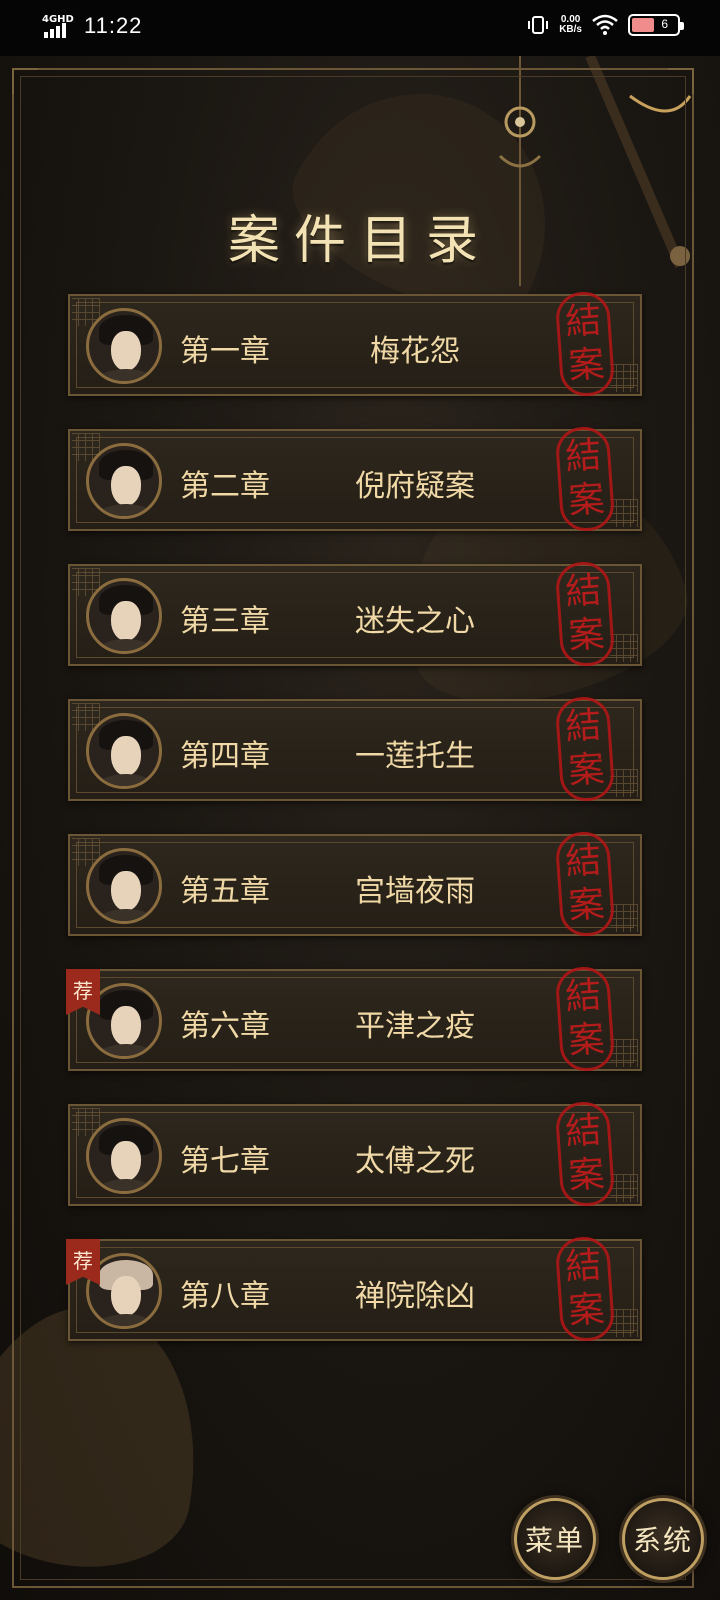 This screenshot has width=720, height=1600. I want to click on chapter-card-3: 第三章 迷失之心 結案, so click(355, 614).